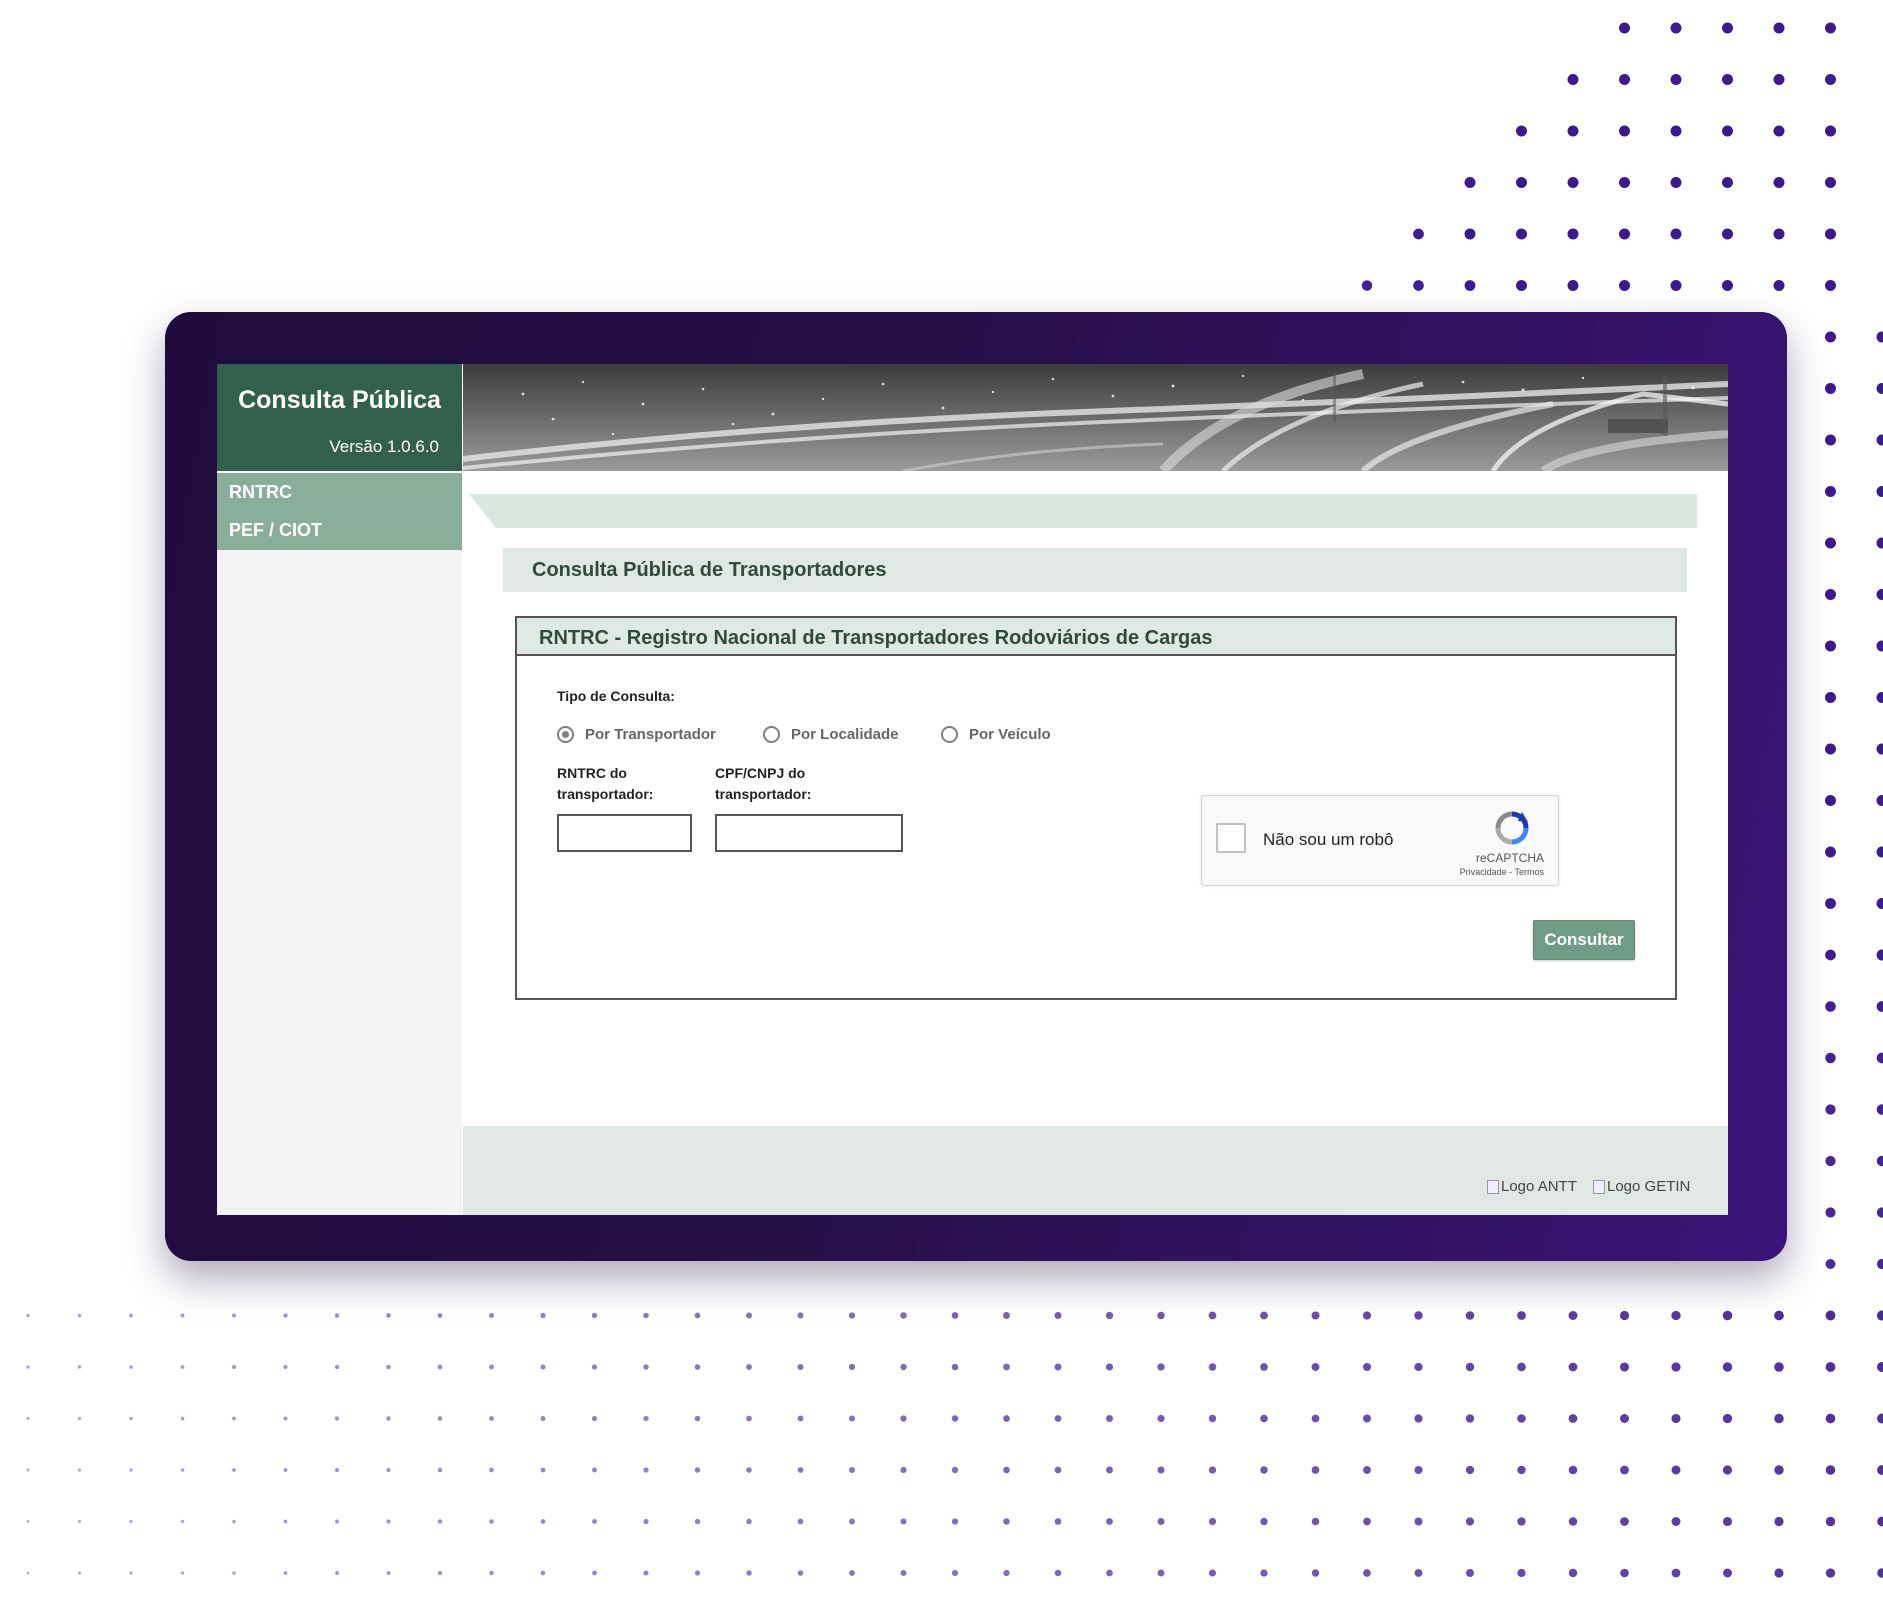 Image resolution: width=1883 pixels, height=1598 pixels. I want to click on rntrc-label-line2: transportador:, so click(605, 794).